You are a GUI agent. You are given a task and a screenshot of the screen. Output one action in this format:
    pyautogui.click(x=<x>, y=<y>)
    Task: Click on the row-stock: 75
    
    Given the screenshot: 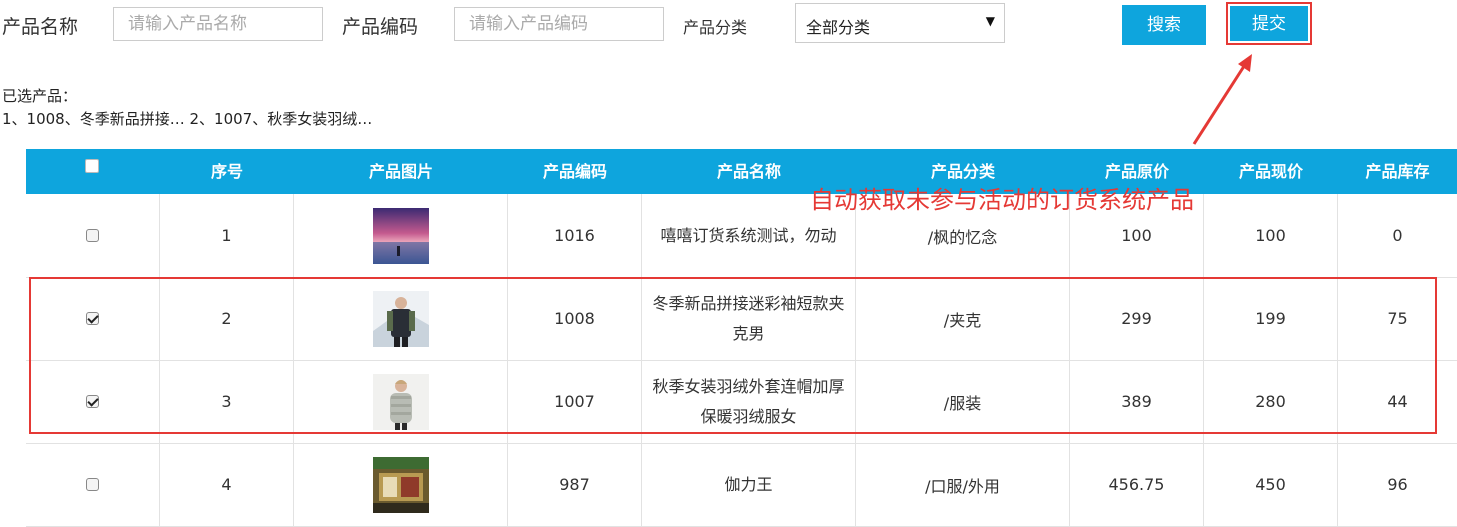 What is the action you would take?
    pyautogui.click(x=1397, y=318)
    